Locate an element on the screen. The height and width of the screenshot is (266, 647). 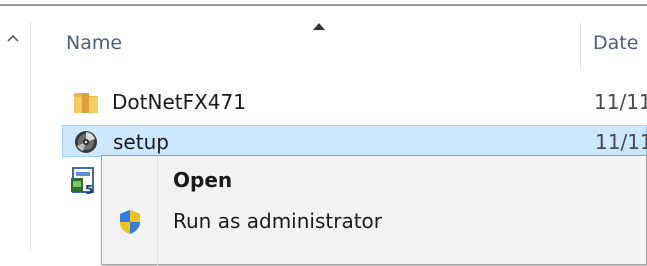
toolbar-divider is located at coordinates (323, 5).